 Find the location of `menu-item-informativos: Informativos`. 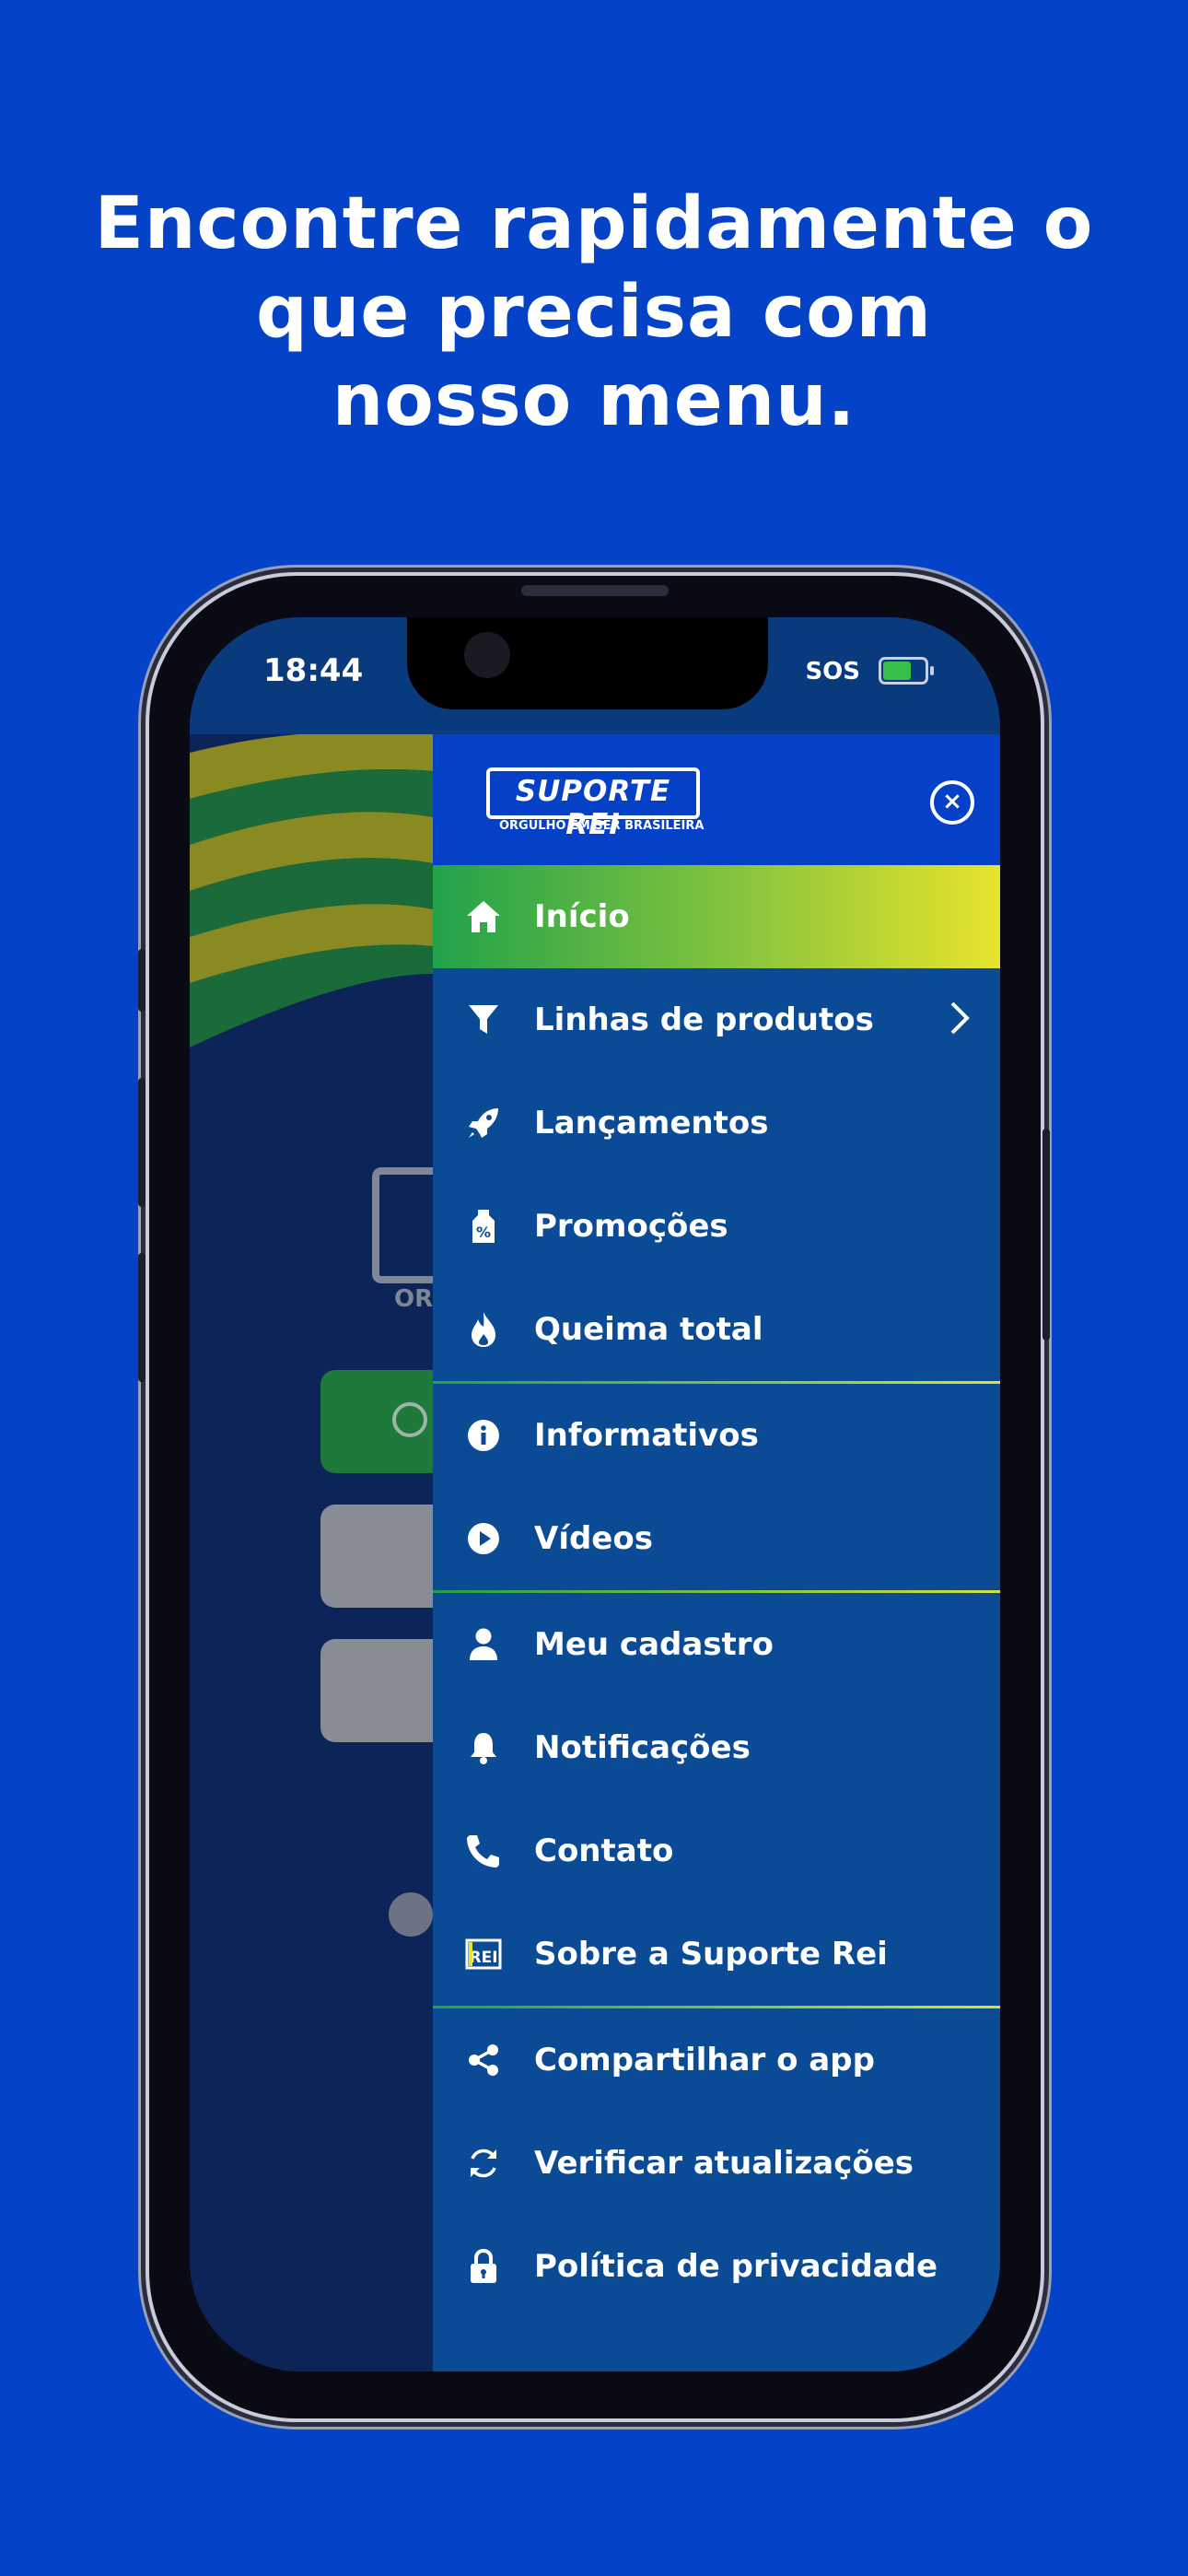

menu-item-informativos: Informativos is located at coordinates (716, 1435).